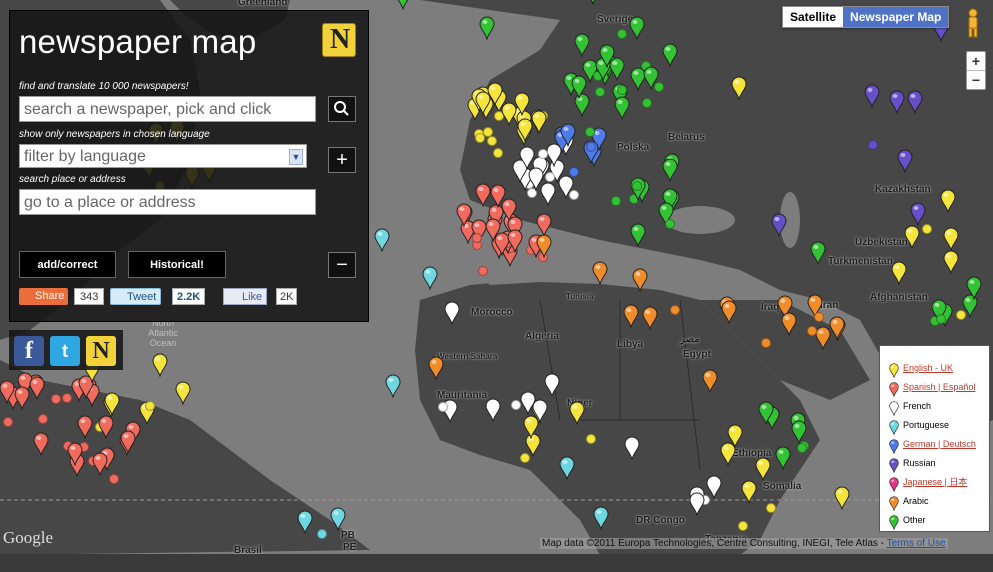 The image size is (993, 572). I want to click on zoom-out-button: −, so click(976, 79).